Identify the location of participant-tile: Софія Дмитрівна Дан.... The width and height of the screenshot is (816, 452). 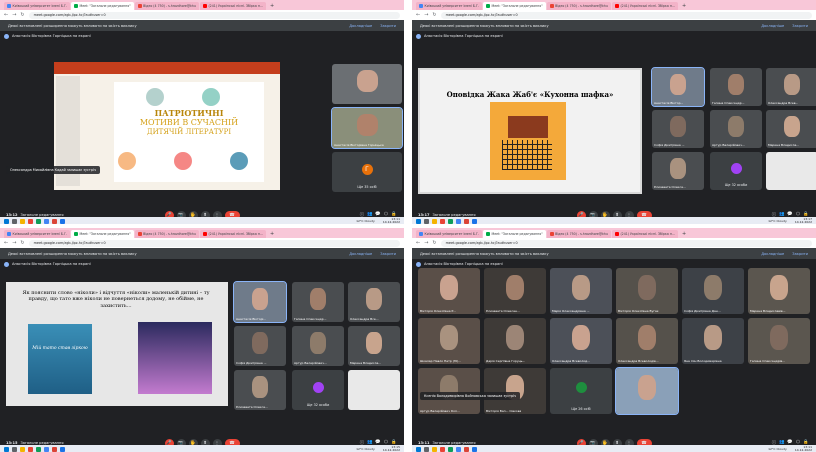
(713, 291).